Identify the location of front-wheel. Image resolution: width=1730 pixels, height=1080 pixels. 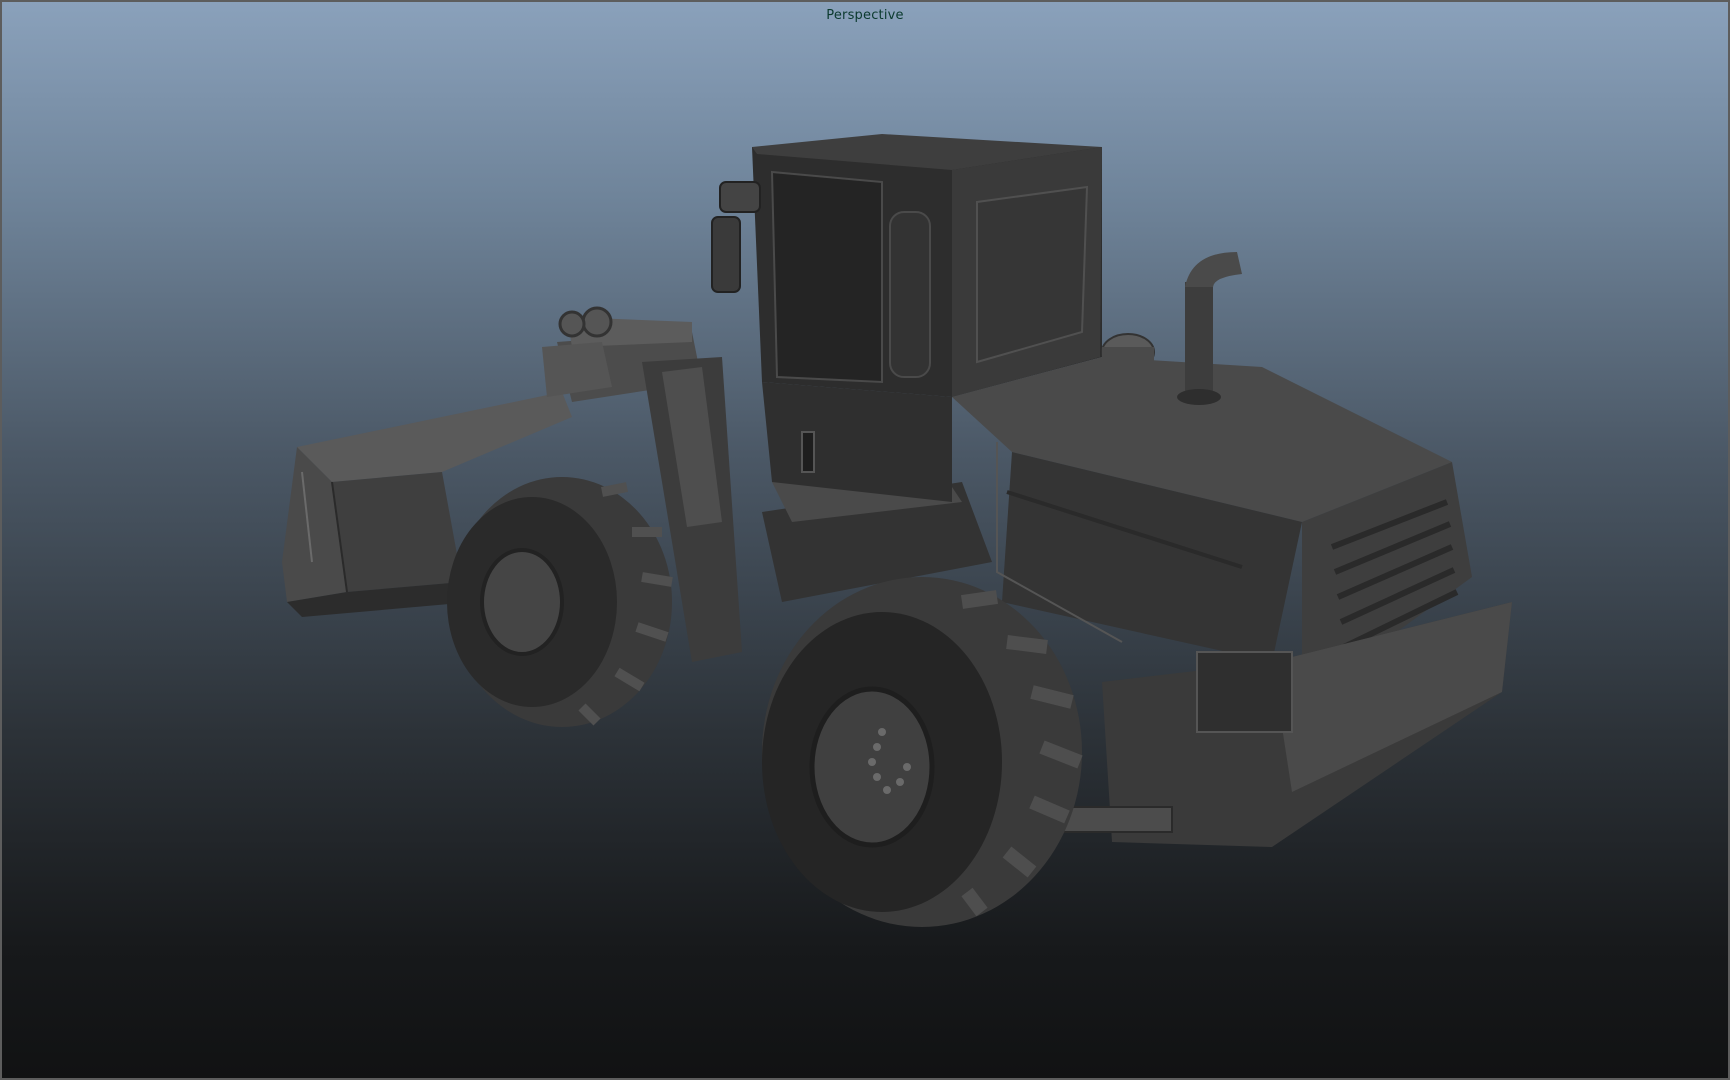
(922, 752).